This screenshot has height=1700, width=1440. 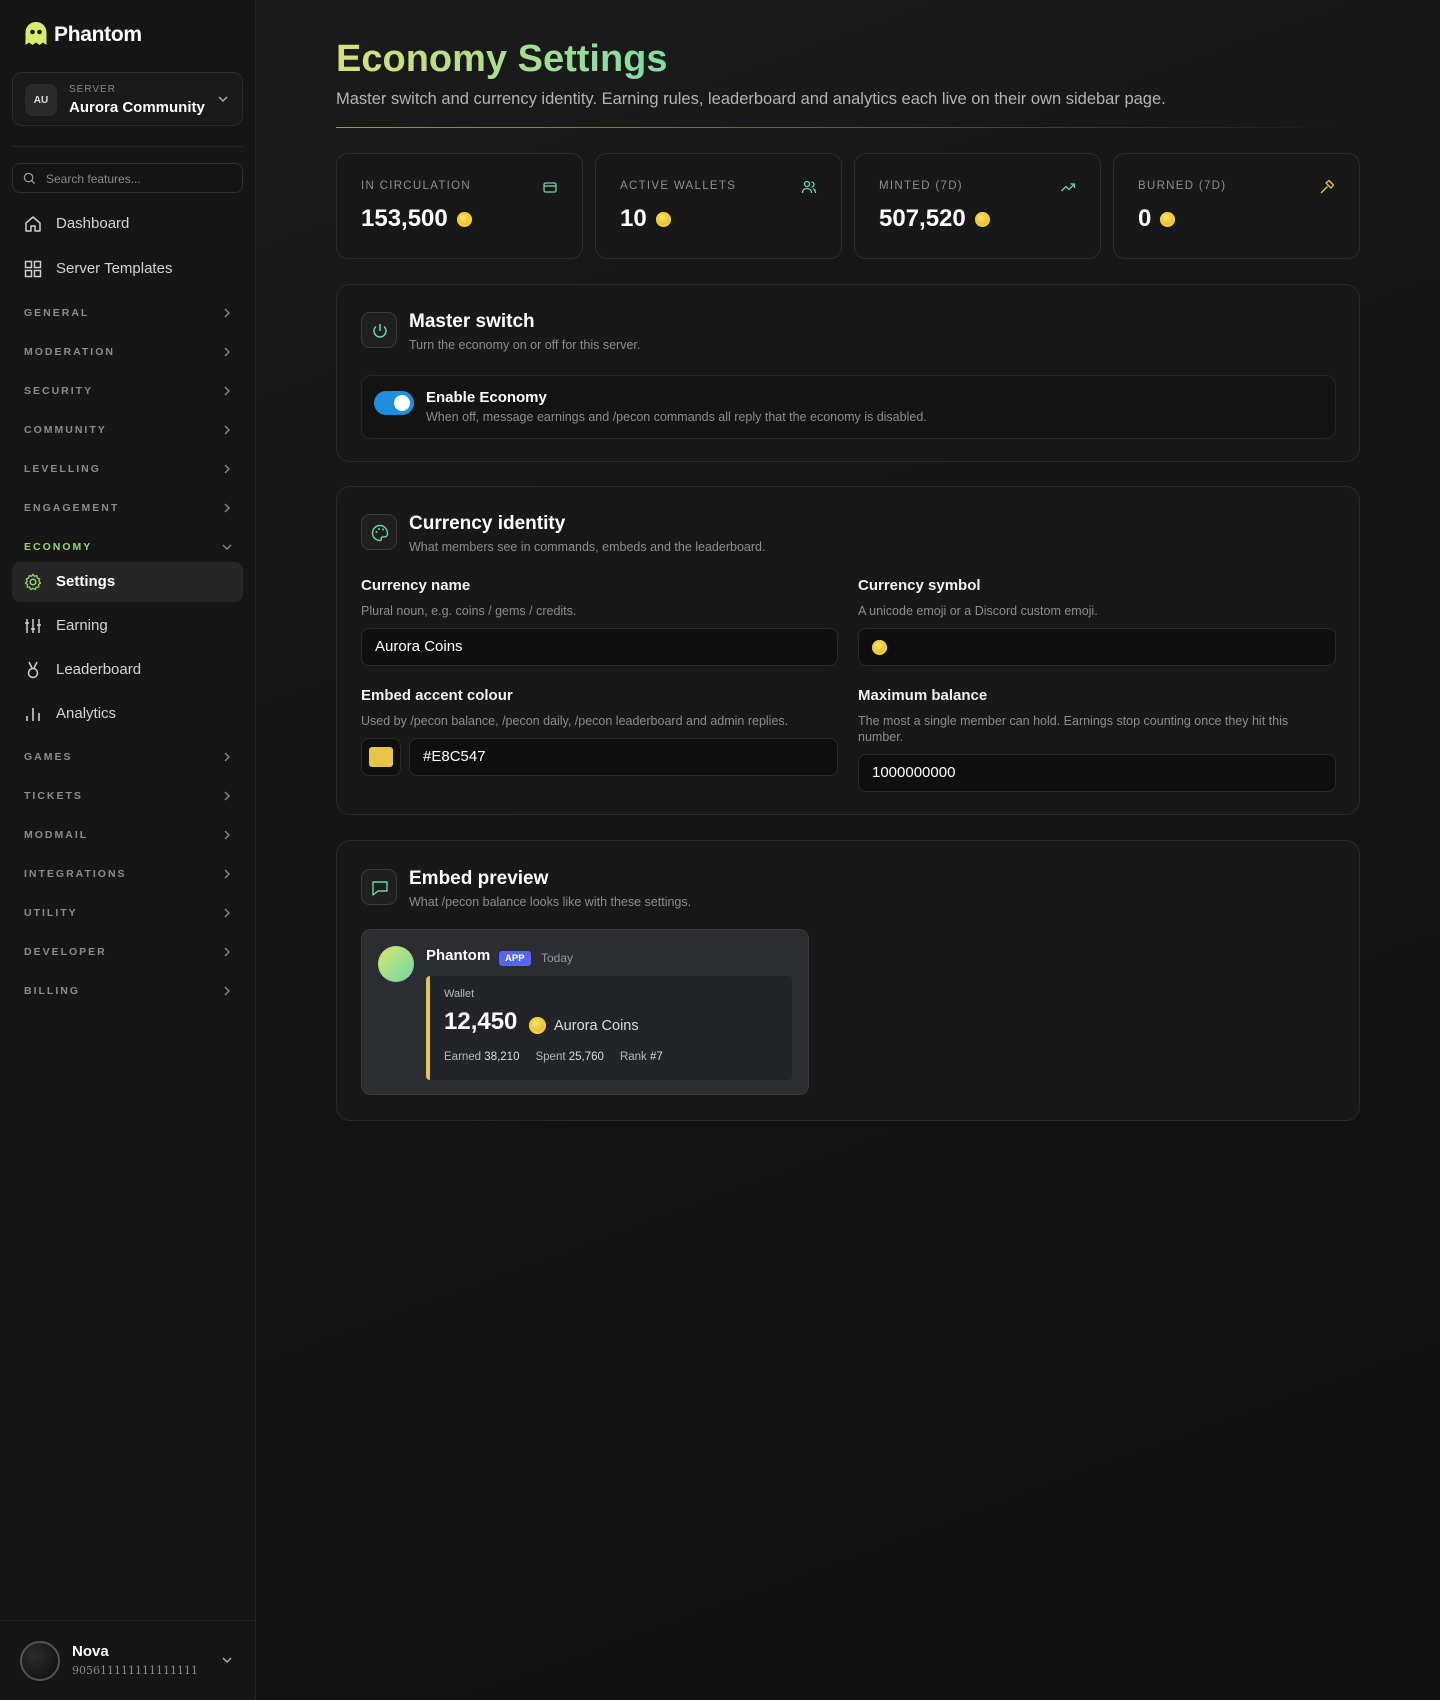 What do you see at coordinates (36, 33) in the screenshot?
I see `ghost-logo-icon` at bounding box center [36, 33].